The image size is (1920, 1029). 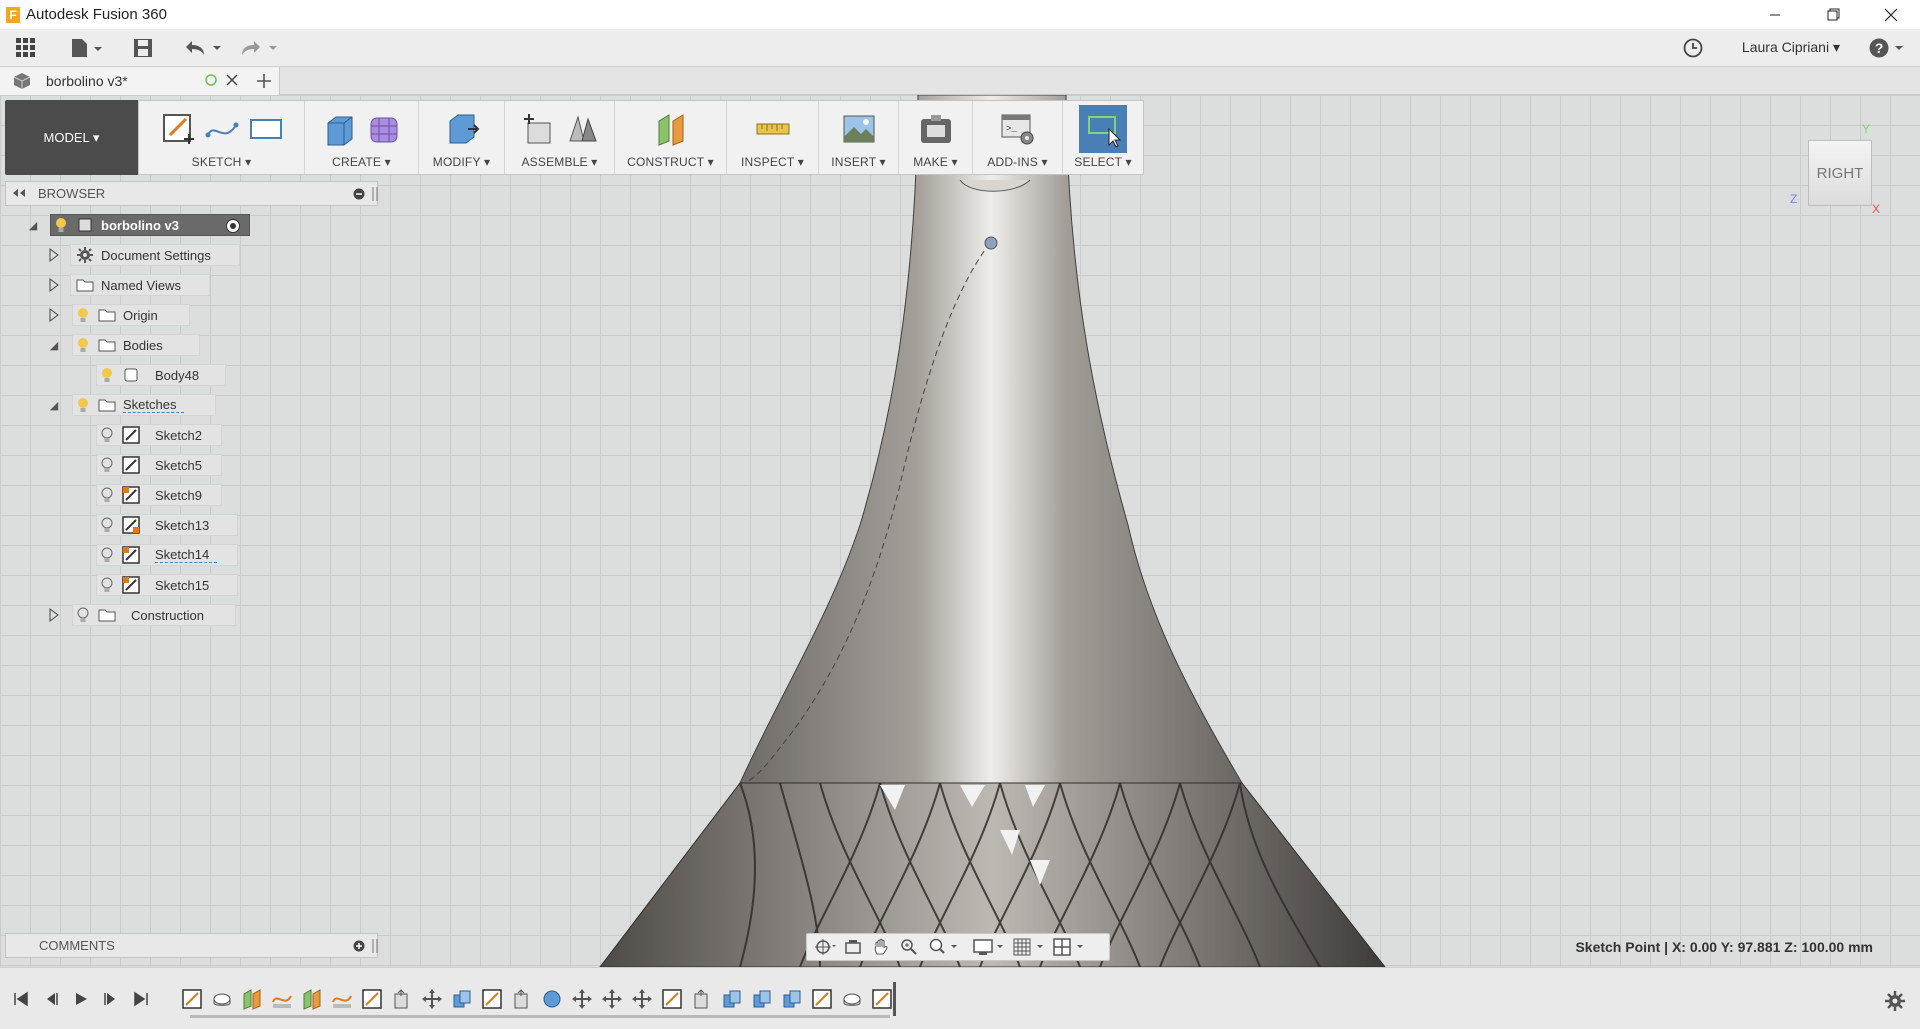 I want to click on timeline-previous-icon, so click(x=51, y=999).